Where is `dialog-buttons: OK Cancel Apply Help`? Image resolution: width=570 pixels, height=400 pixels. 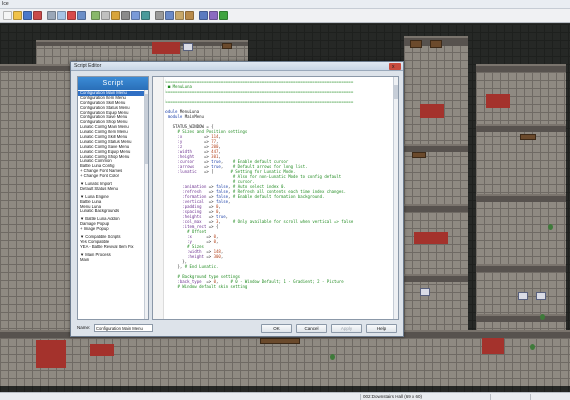 dialog-buttons: OK Cancel Apply Help is located at coordinates (329, 328).